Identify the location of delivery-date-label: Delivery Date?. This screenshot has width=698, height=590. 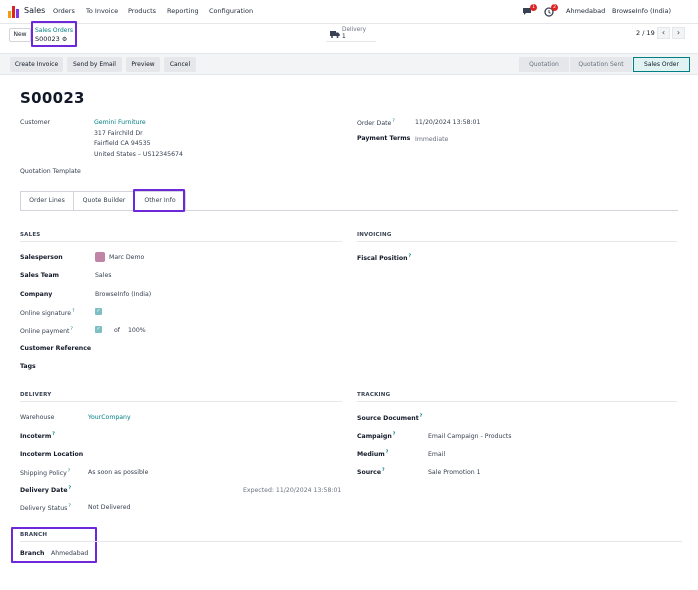
(46, 490).